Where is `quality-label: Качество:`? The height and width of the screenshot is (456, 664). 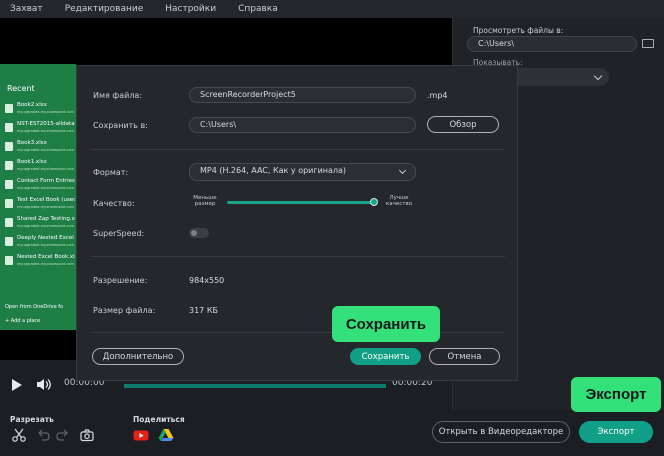
quality-label: Качество: is located at coordinates (114, 203).